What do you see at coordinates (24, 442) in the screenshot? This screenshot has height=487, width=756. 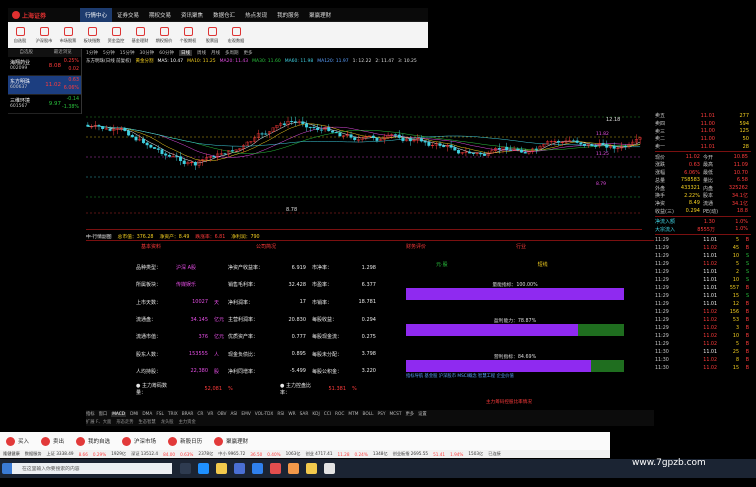 I see `trade-label: 买入` at bounding box center [24, 442].